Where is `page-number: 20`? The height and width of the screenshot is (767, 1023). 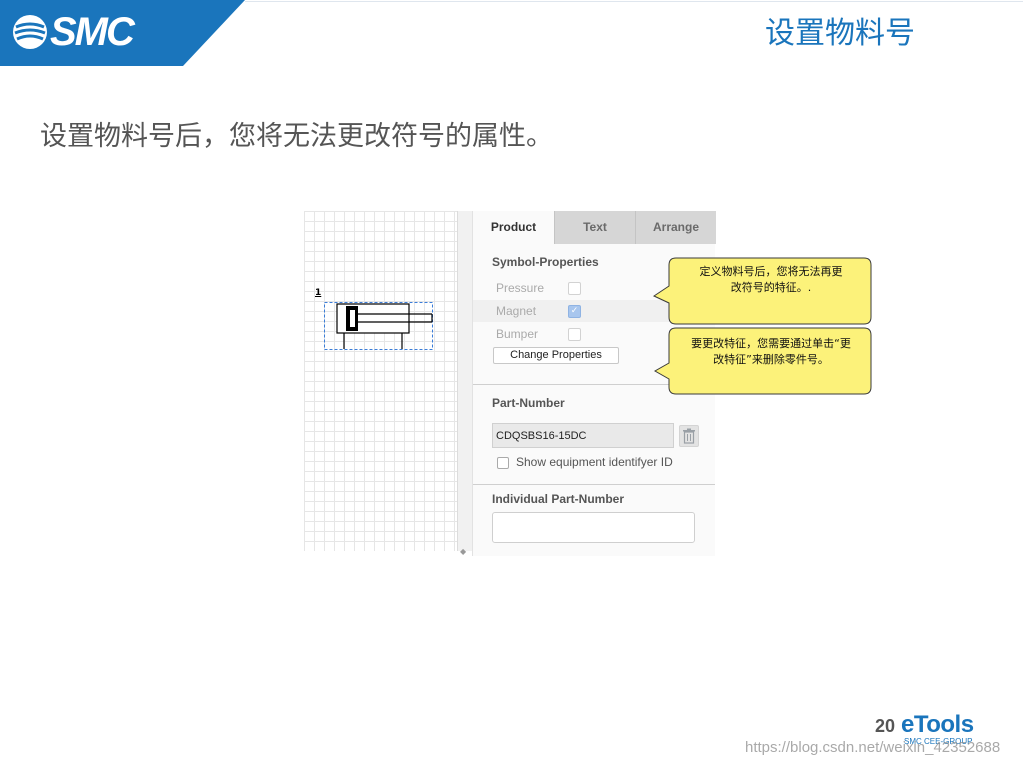
page-number: 20 is located at coordinates (885, 726).